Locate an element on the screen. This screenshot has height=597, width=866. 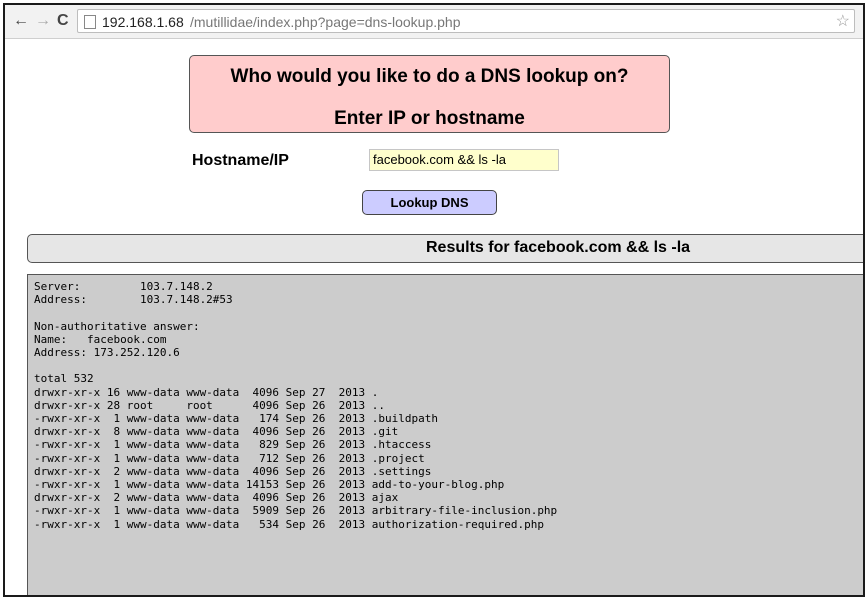
url-host: 192.168.1.68 is located at coordinates (143, 22).